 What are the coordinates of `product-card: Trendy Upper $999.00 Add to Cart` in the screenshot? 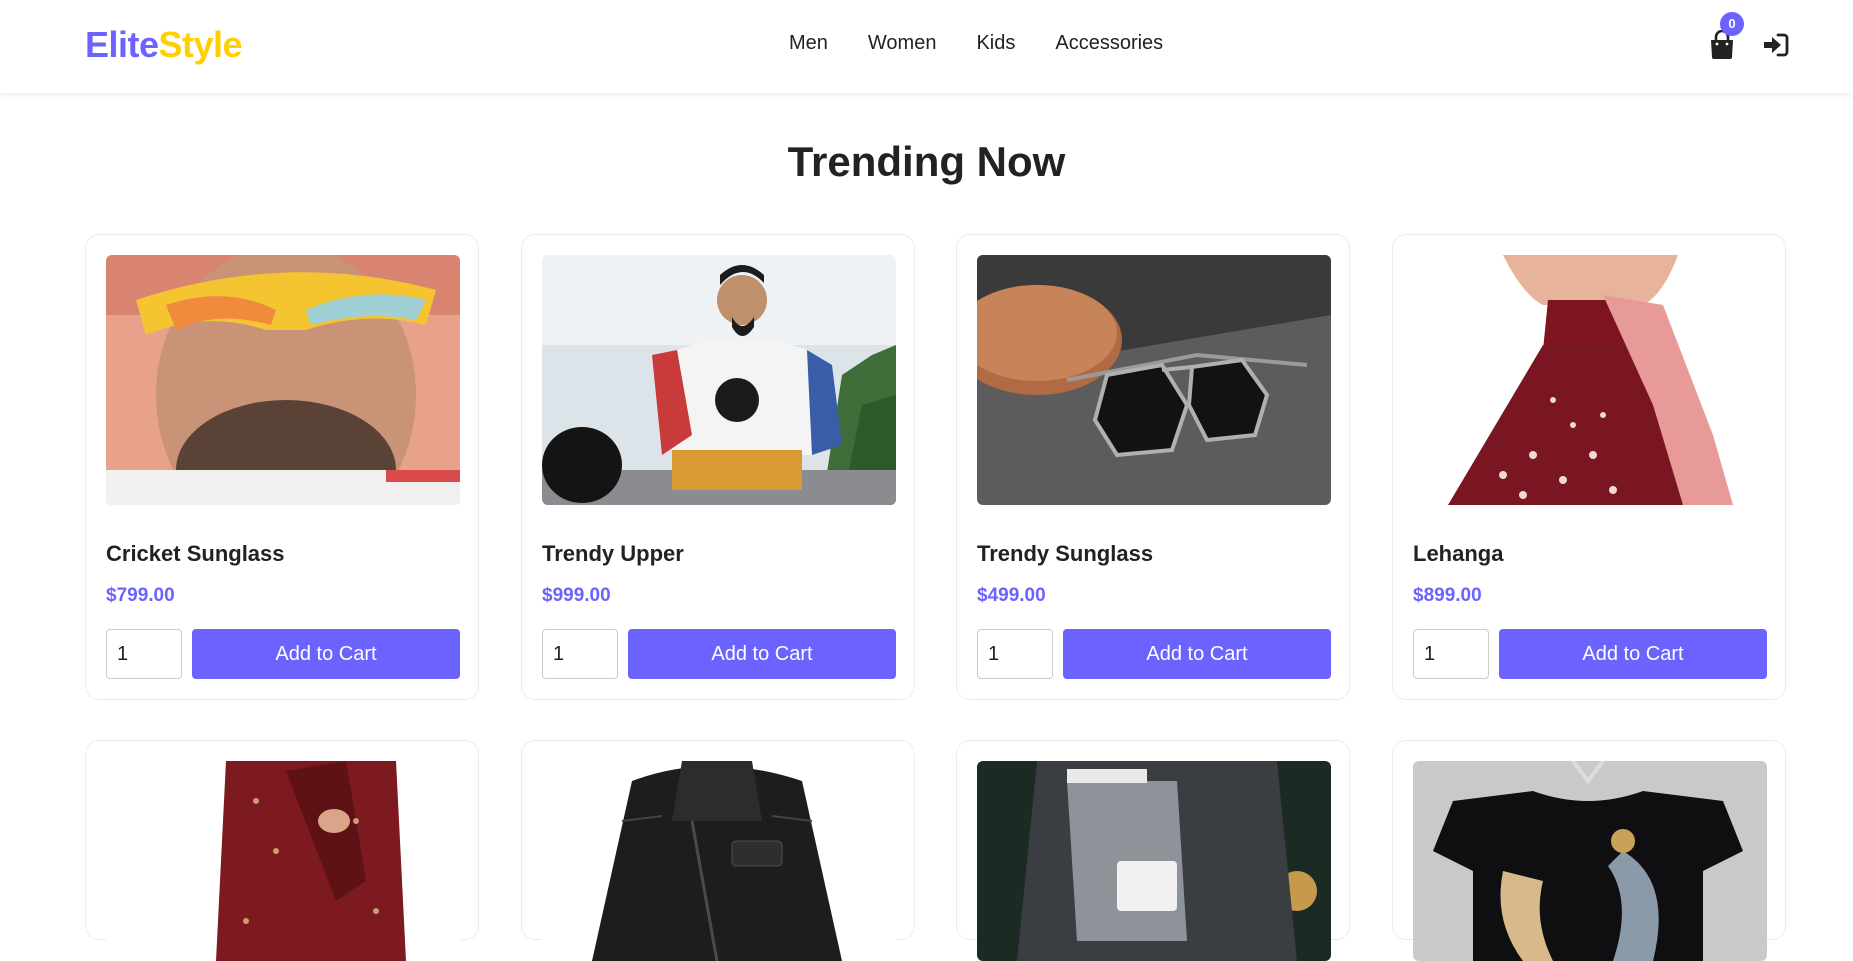 It's located at (718, 467).